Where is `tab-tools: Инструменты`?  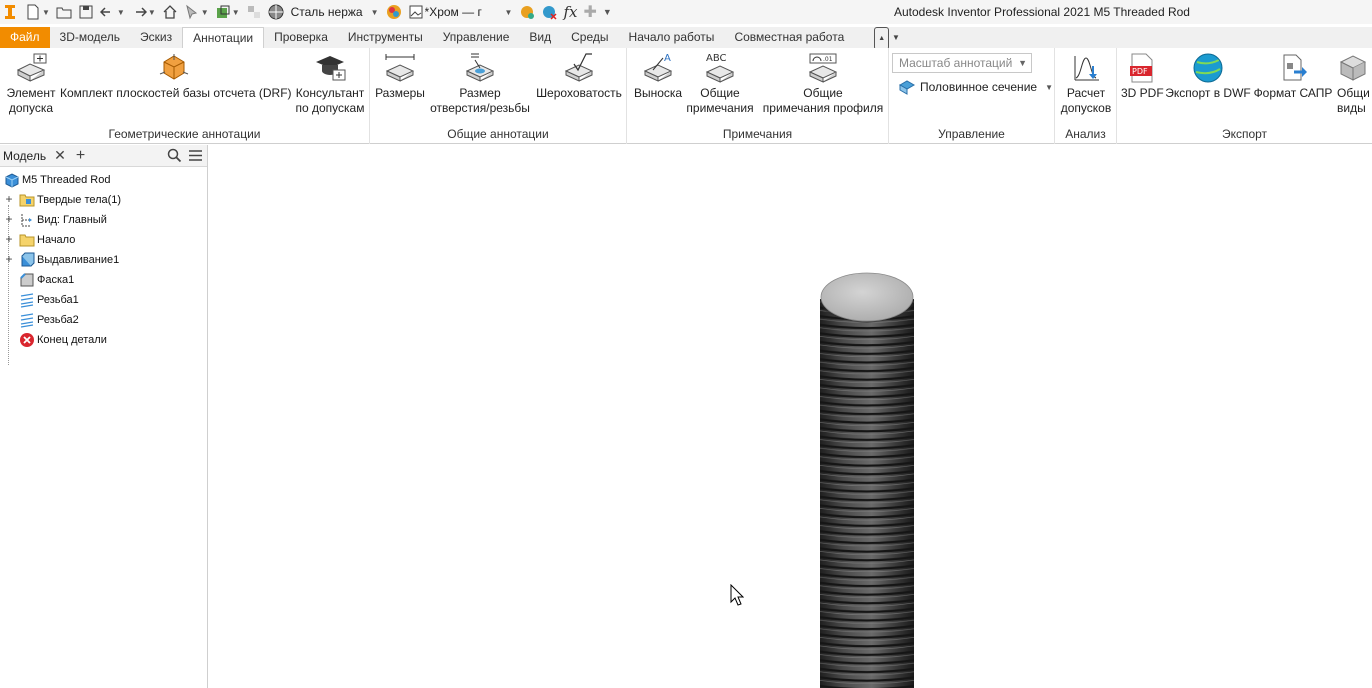 tab-tools: Инструменты is located at coordinates (385, 37).